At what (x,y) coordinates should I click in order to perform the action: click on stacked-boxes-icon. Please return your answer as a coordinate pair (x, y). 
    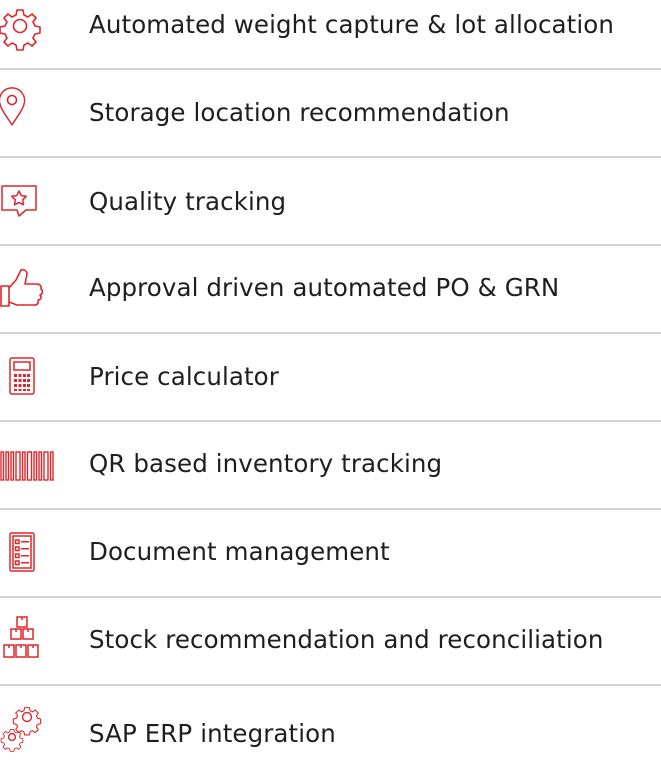
    Looking at the image, I should click on (28, 638).